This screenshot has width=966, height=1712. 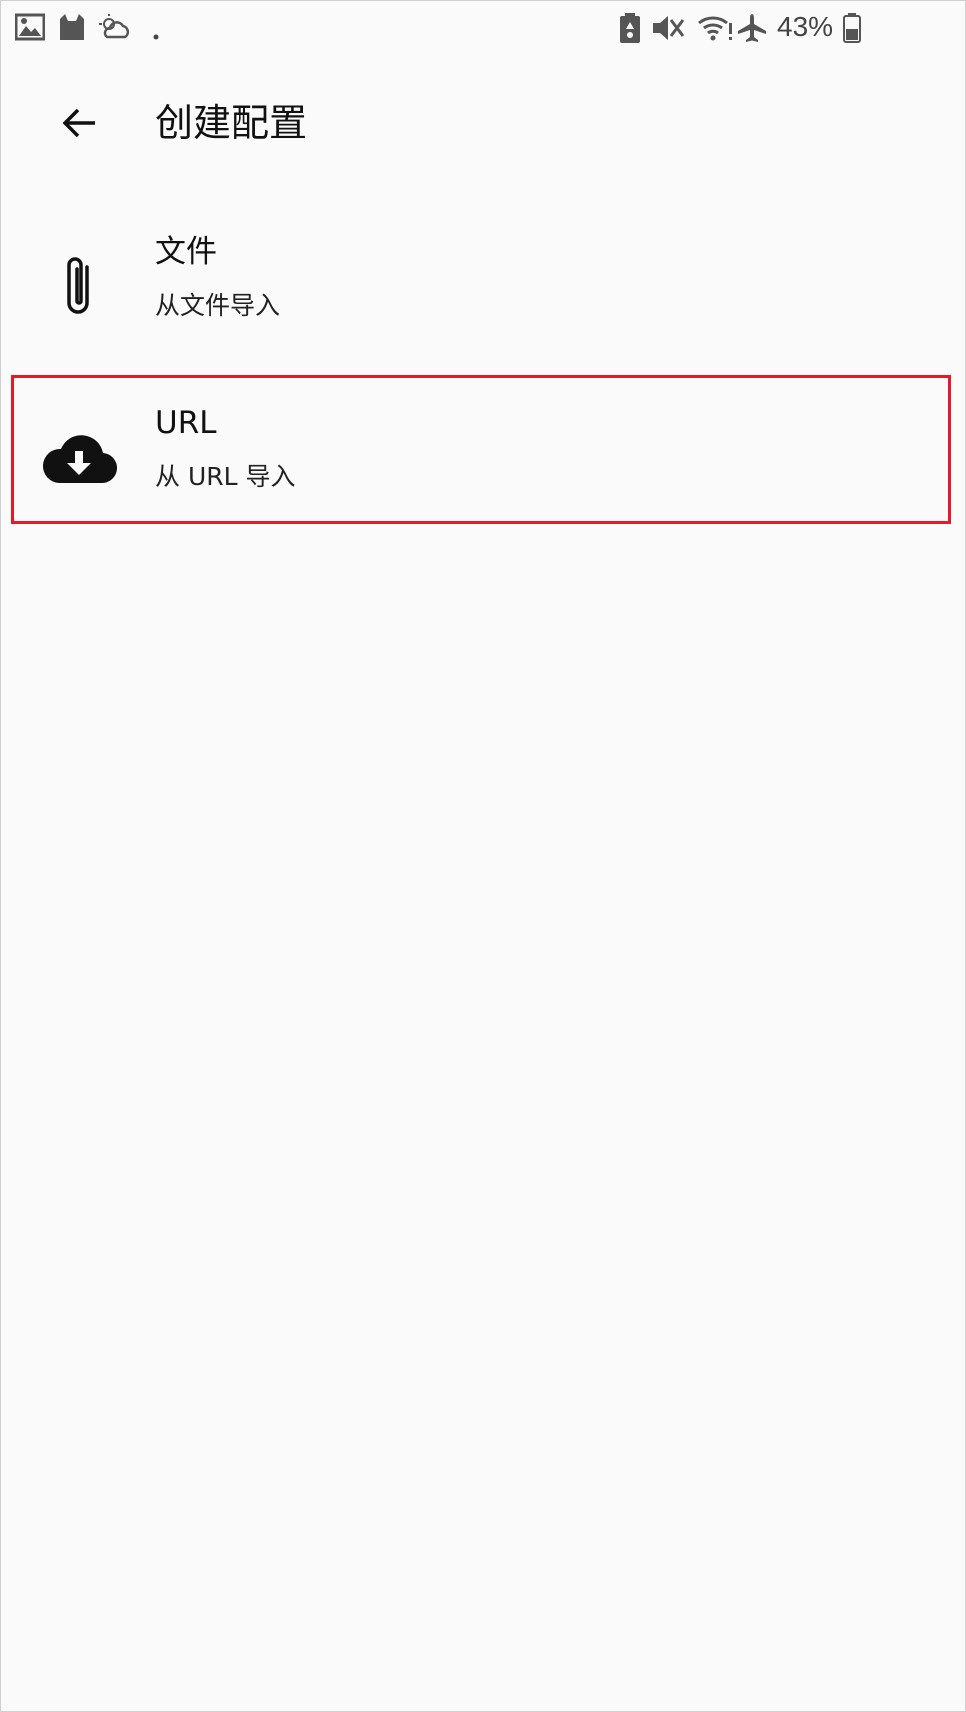 What do you see at coordinates (115, 29) in the screenshot?
I see `weather-icon` at bounding box center [115, 29].